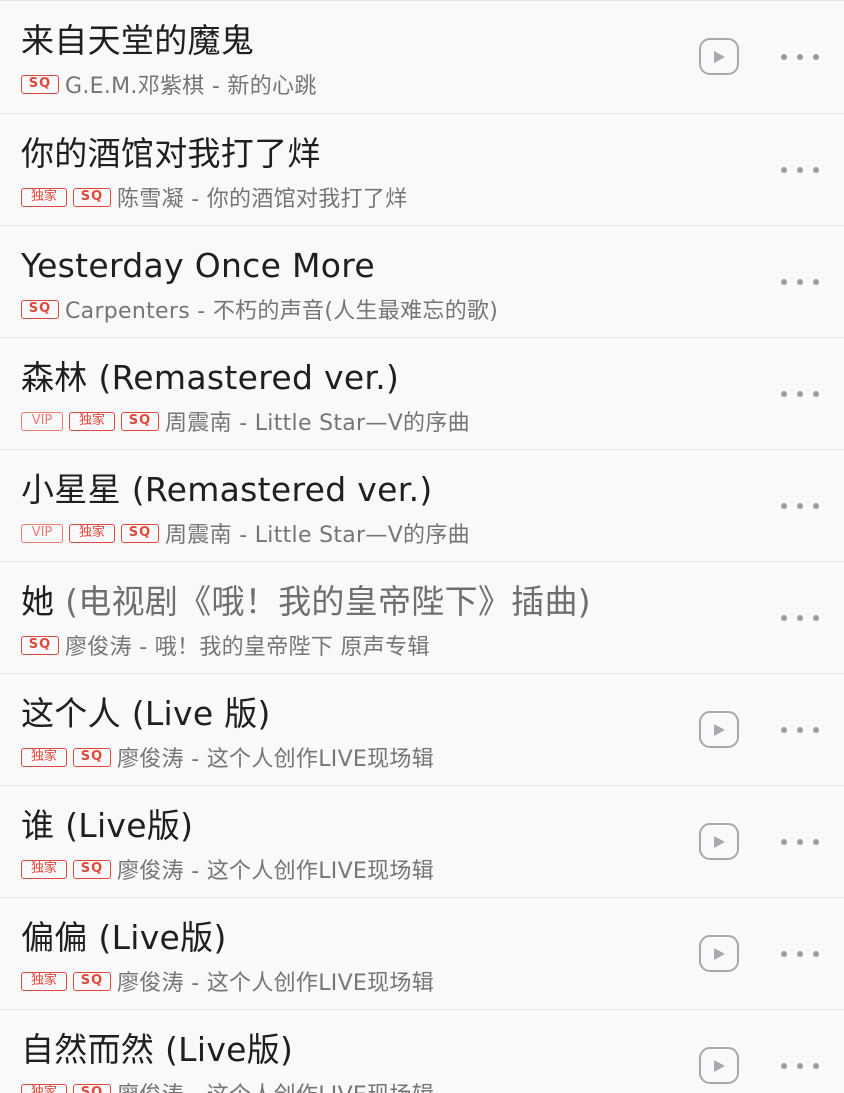  What do you see at coordinates (191, 86) in the screenshot?
I see `artist-album: G.E.M.邓紫棋 - 新的心跳` at bounding box center [191, 86].